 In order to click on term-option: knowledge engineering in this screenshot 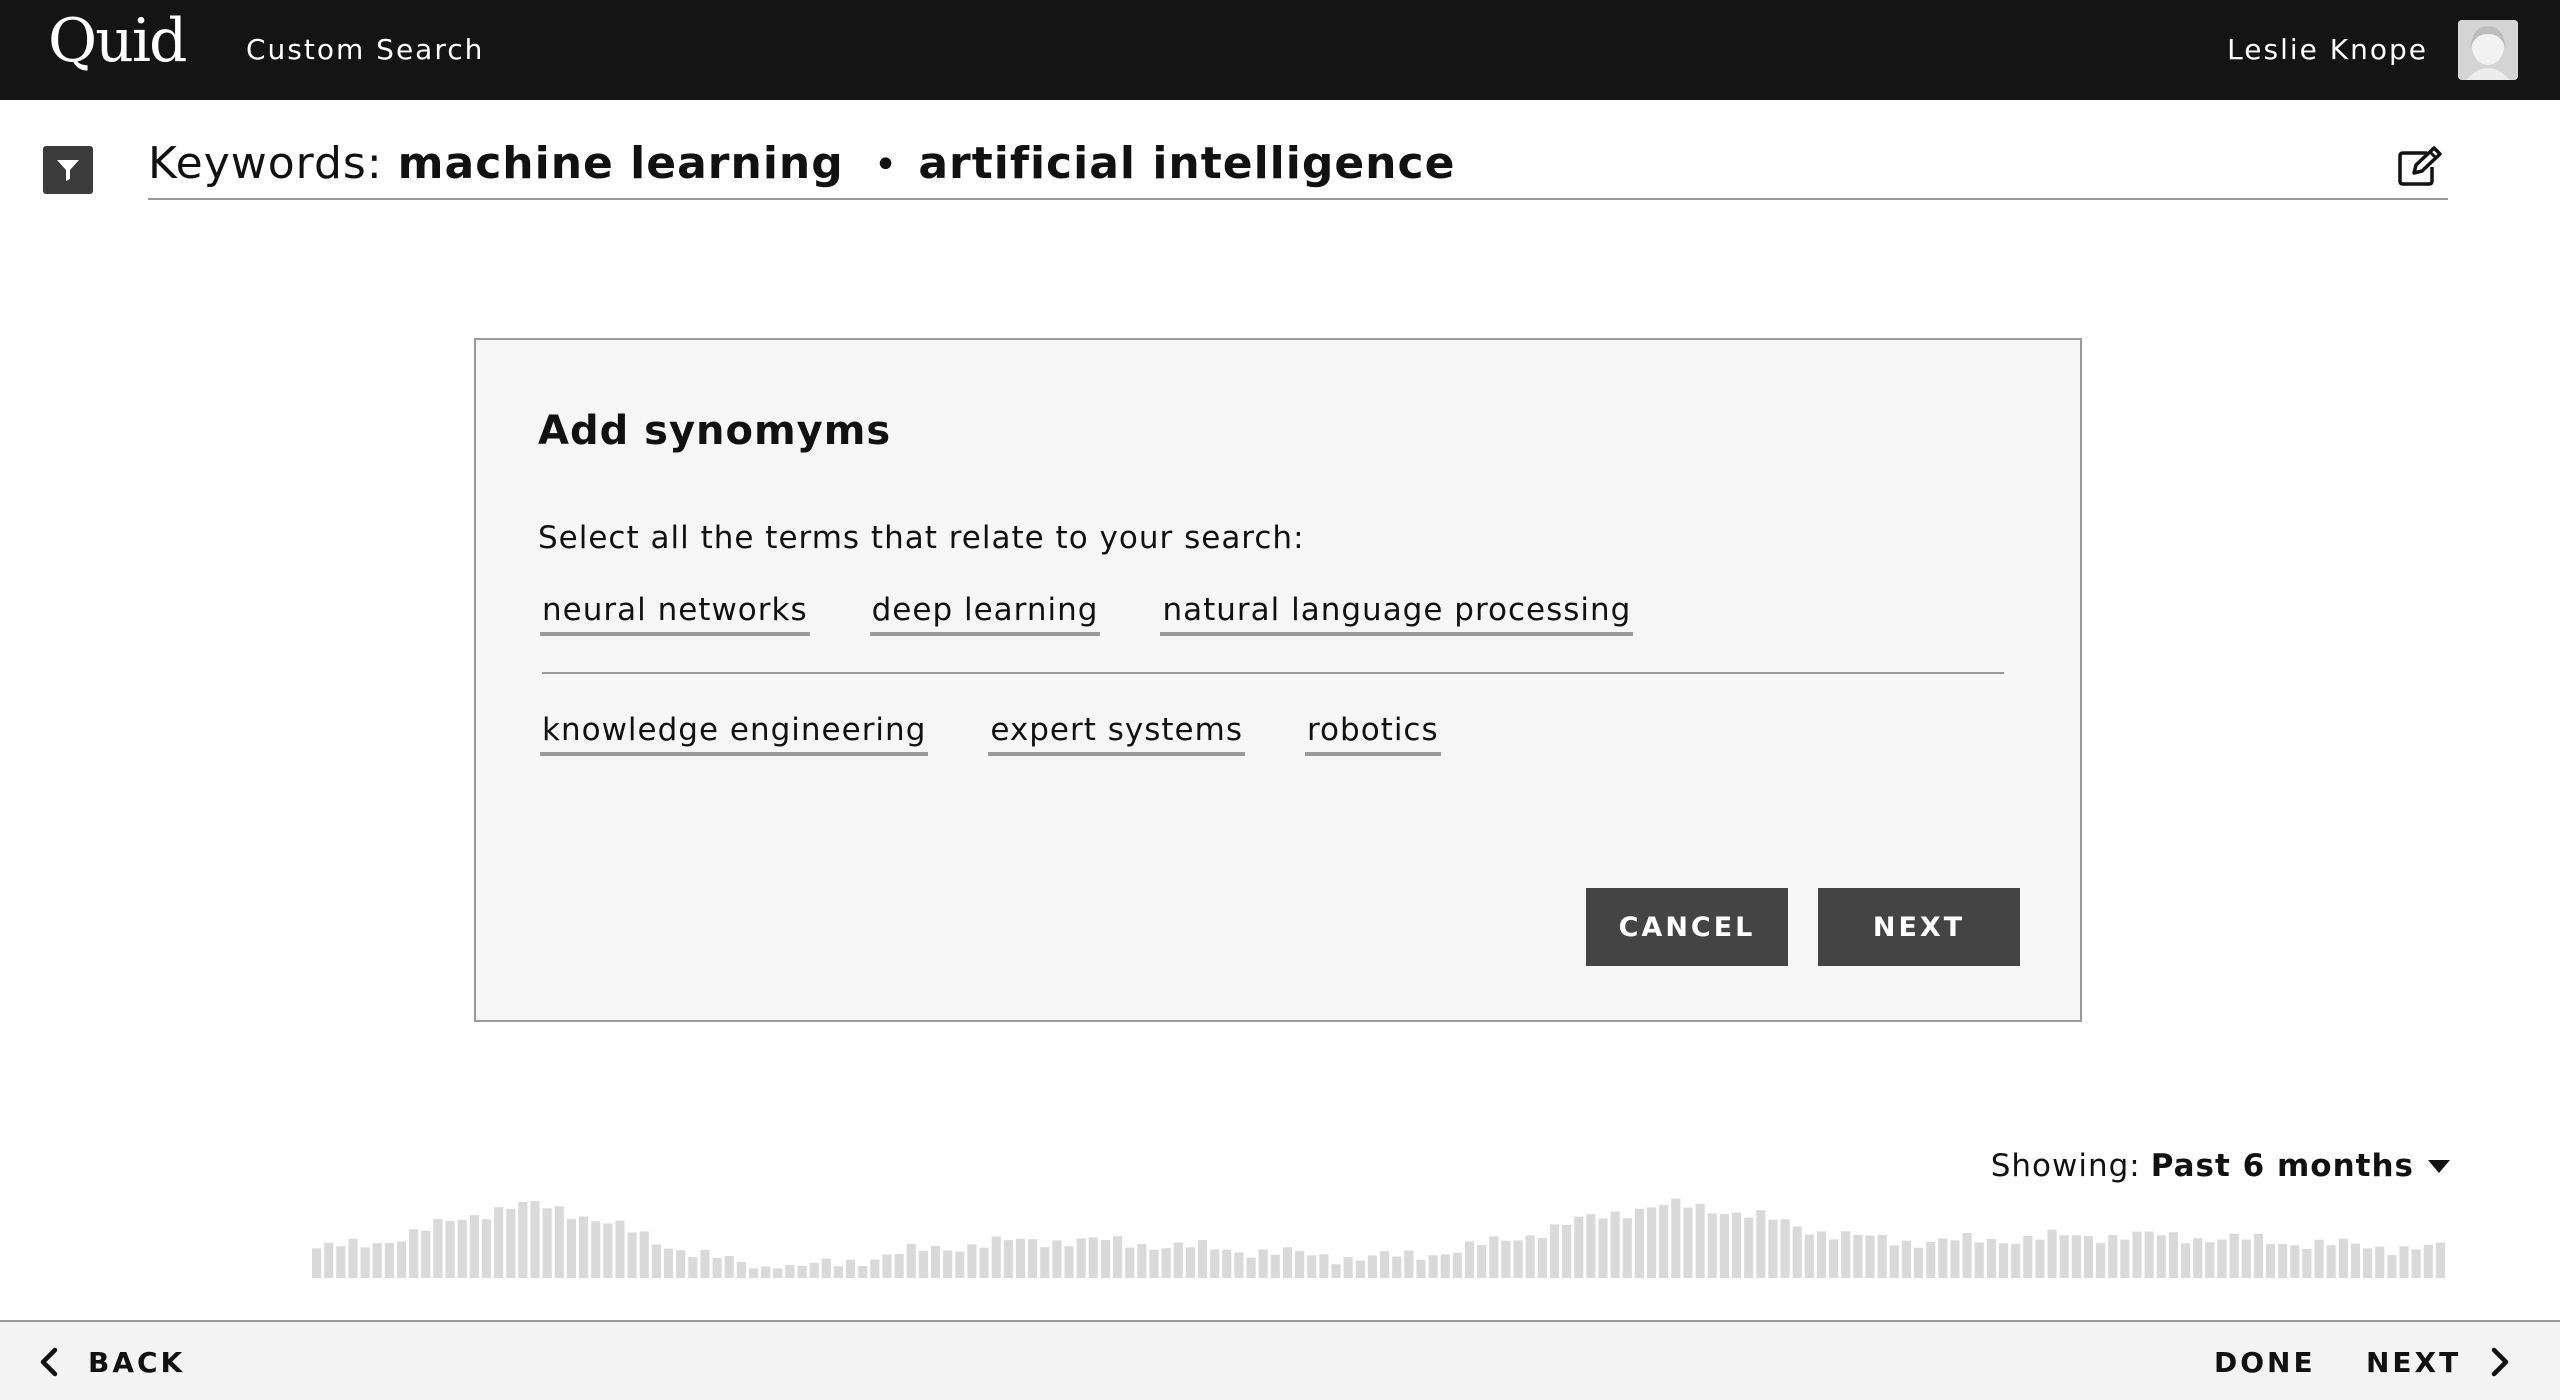, I will do `click(734, 734)`.